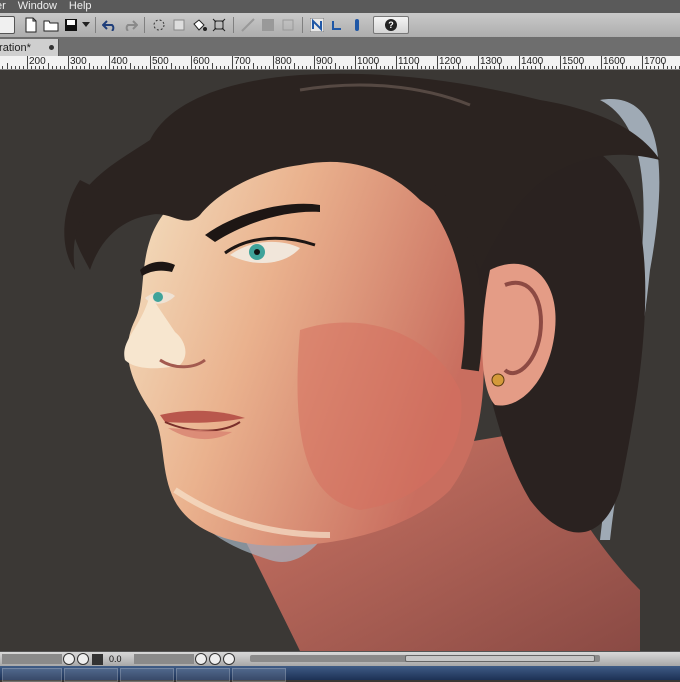 The width and height of the screenshot is (680, 682). I want to click on ruler-label: 1600, so click(614, 61).